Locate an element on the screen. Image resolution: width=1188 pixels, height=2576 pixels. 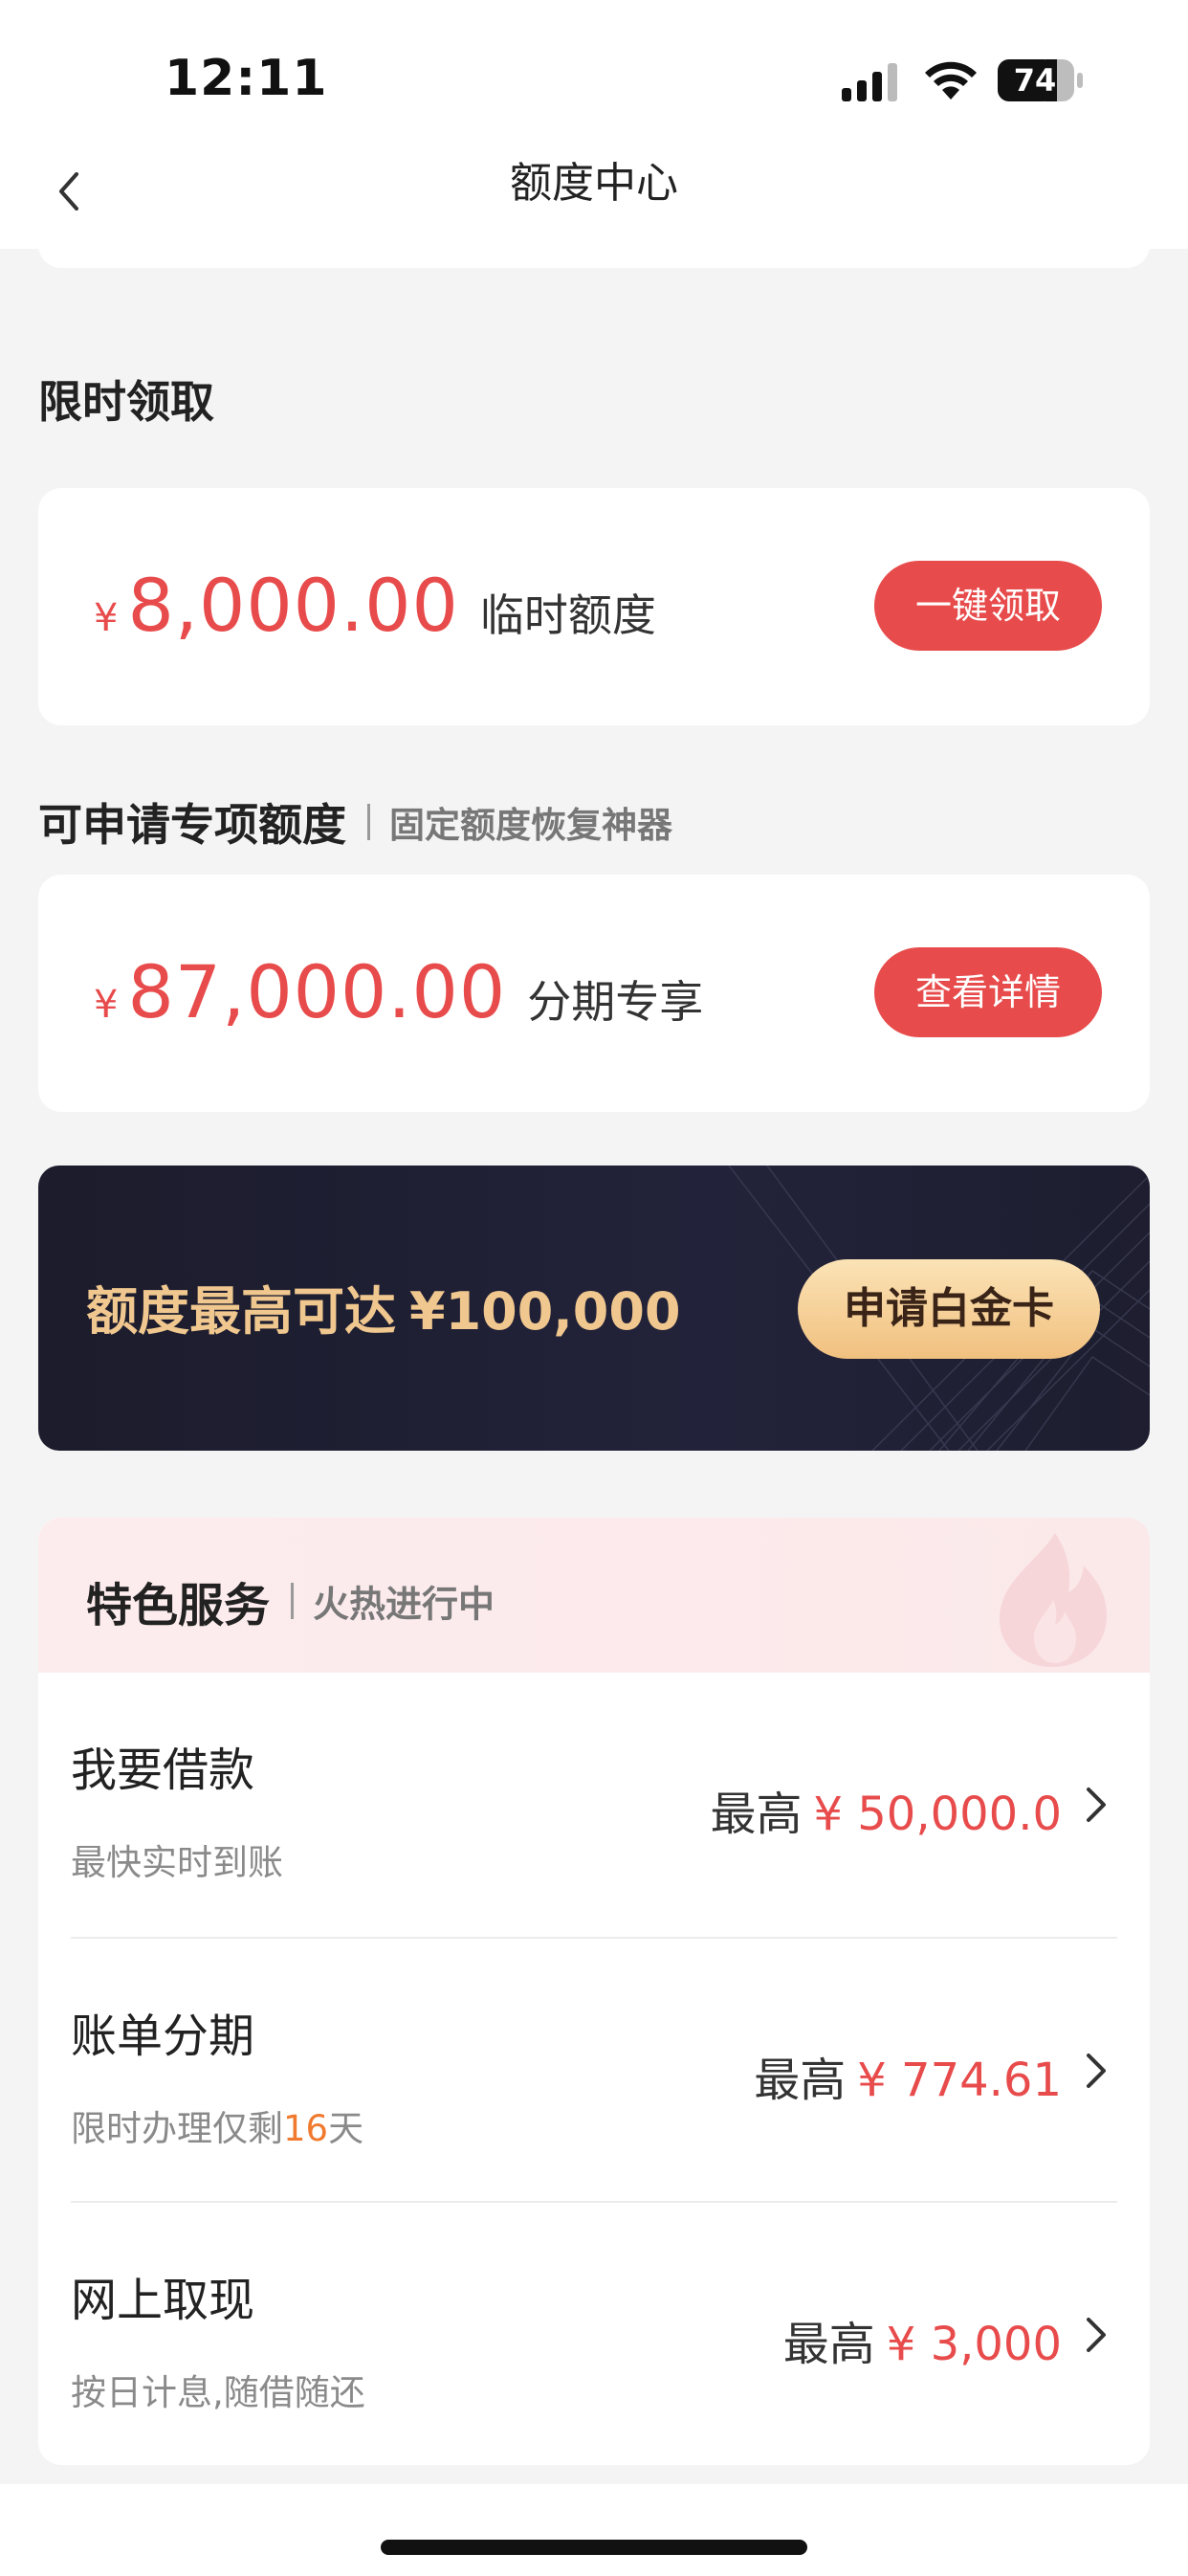
temp-quota-card: ¥ 8,000.00 临时额度 一键领取 is located at coordinates (594, 606).